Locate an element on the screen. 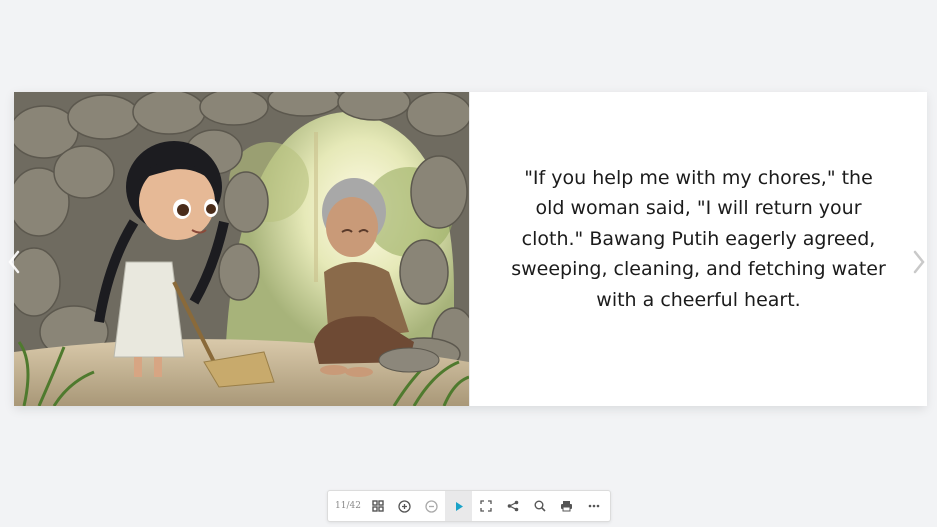 This screenshot has width=937, height=527. zoom-out-button is located at coordinates (431, 506).